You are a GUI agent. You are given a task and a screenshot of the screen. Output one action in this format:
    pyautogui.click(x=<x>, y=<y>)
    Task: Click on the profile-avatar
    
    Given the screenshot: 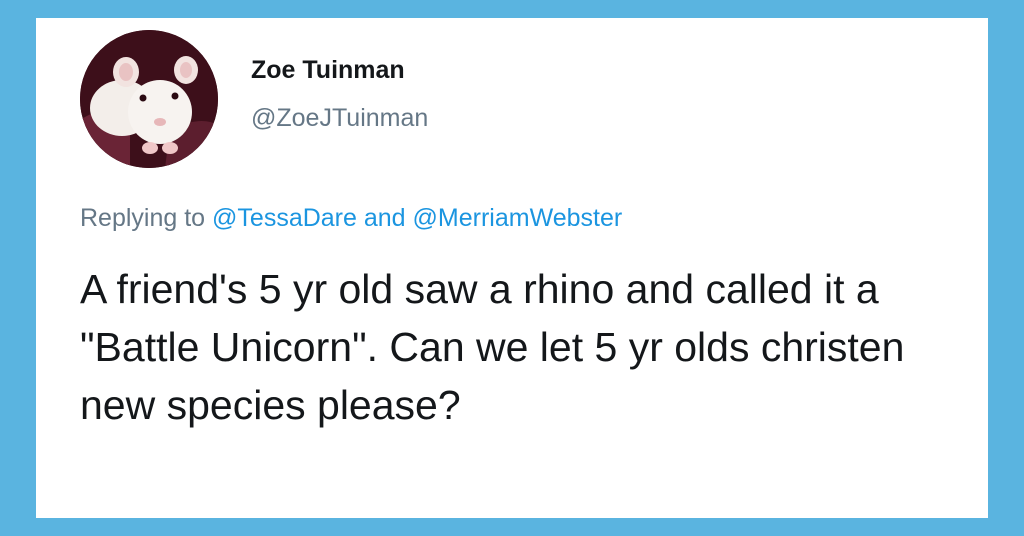 What is the action you would take?
    pyautogui.click(x=149, y=99)
    